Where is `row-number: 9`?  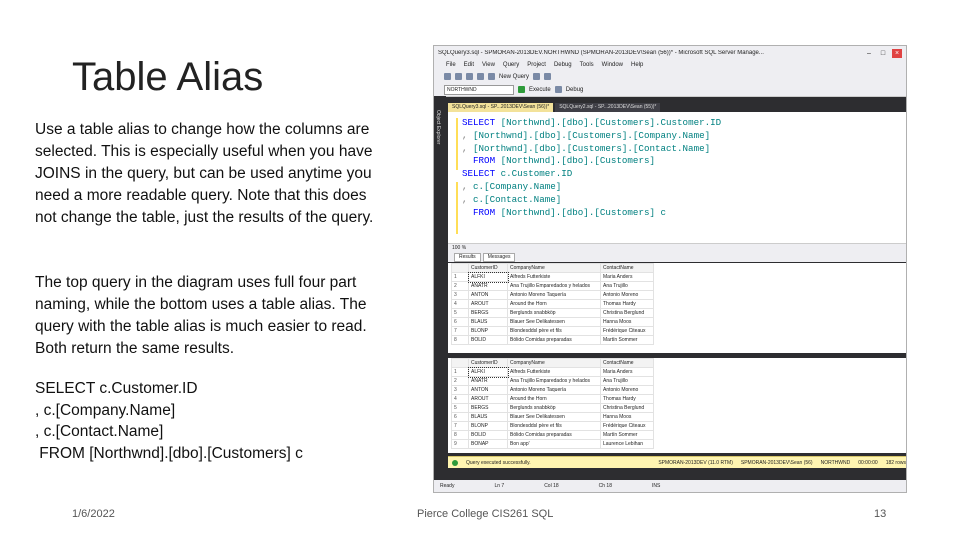 row-number: 9 is located at coordinates (460, 444).